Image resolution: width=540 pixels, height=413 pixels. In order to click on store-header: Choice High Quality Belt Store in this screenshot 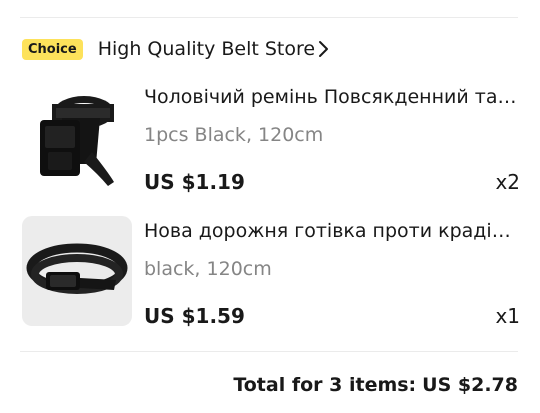, I will do `click(176, 49)`.